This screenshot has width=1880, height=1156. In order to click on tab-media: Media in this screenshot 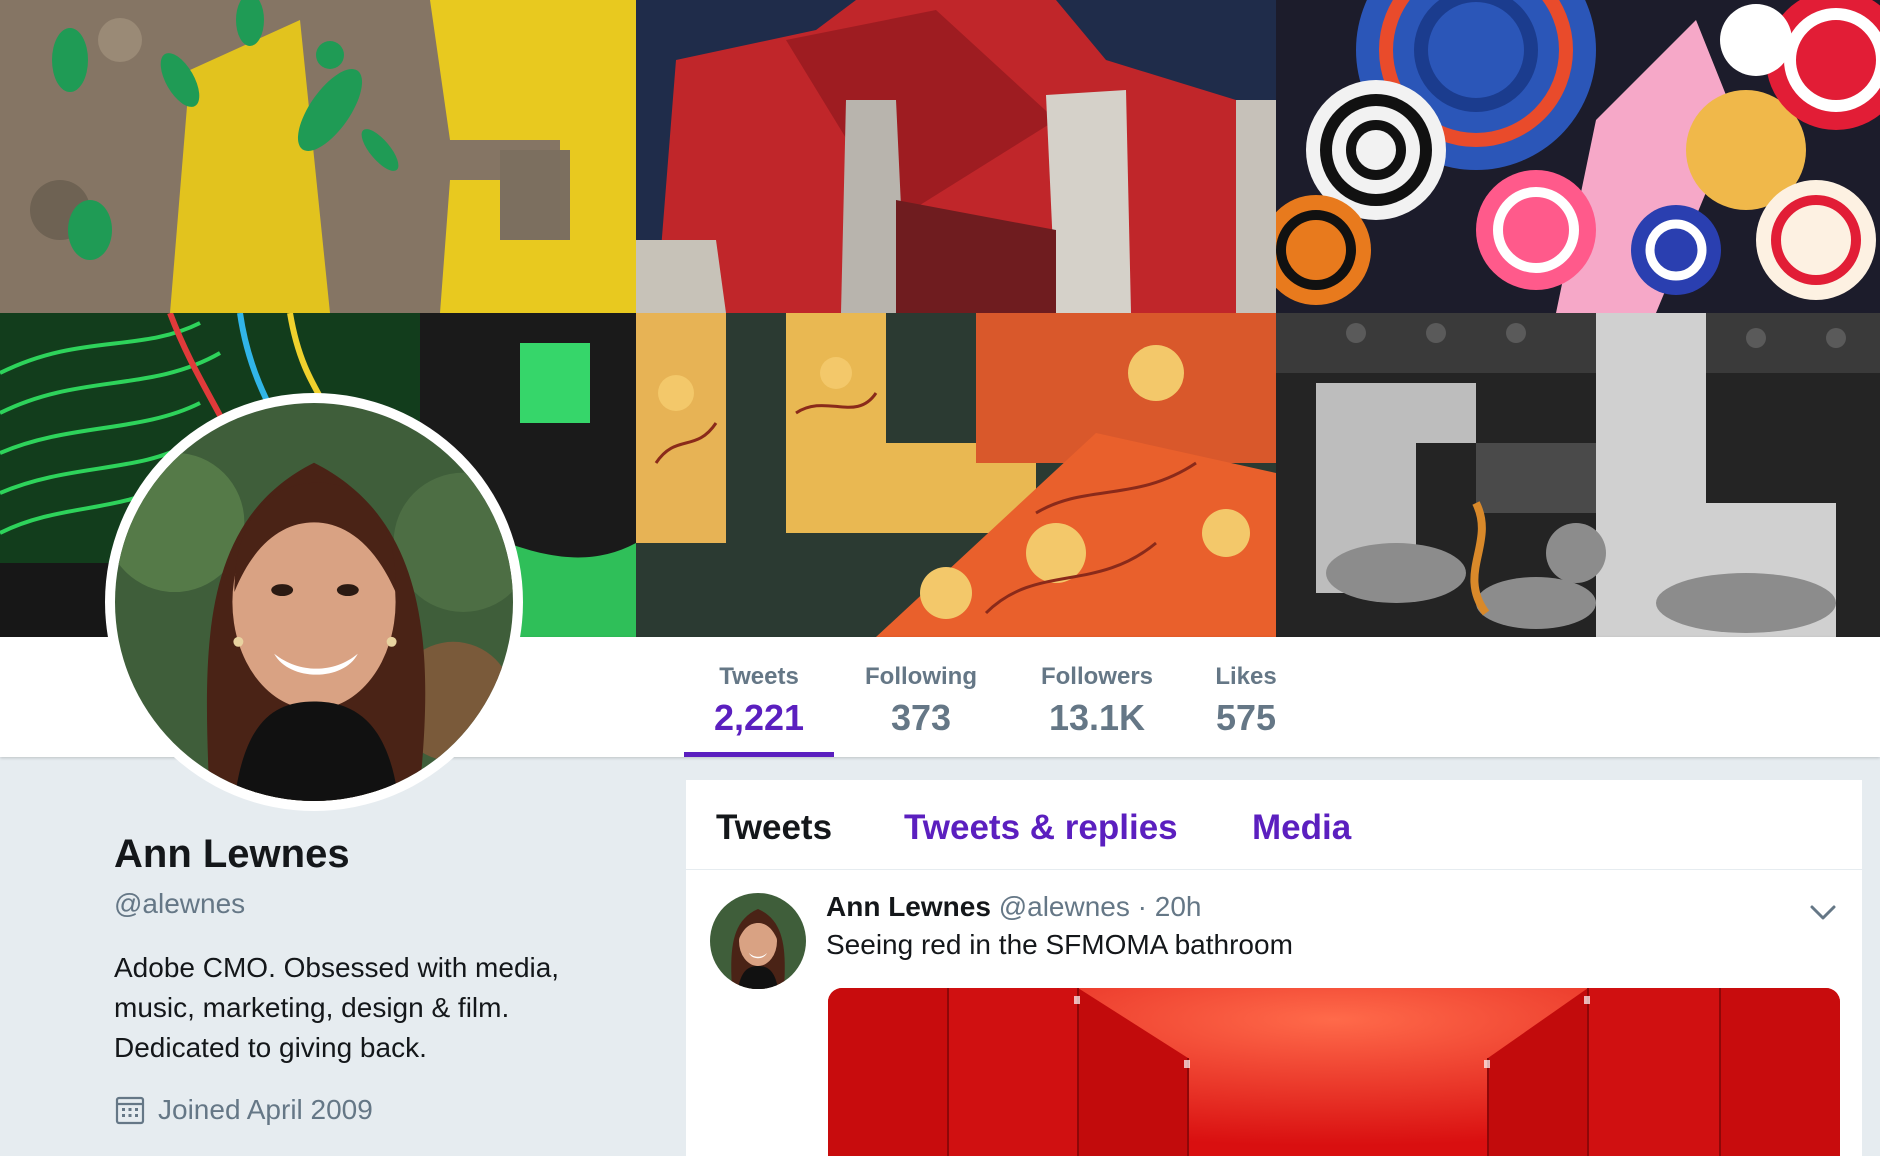, I will do `click(1301, 828)`.